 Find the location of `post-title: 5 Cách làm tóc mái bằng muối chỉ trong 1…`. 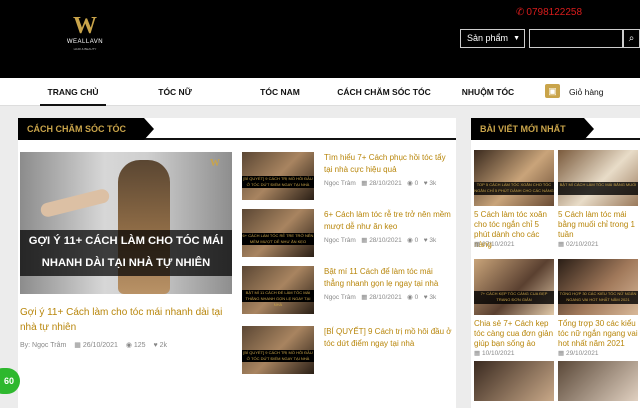

post-title: 5 Cách làm tóc mái bằng muối chỉ trong 1… is located at coordinates (599, 225).